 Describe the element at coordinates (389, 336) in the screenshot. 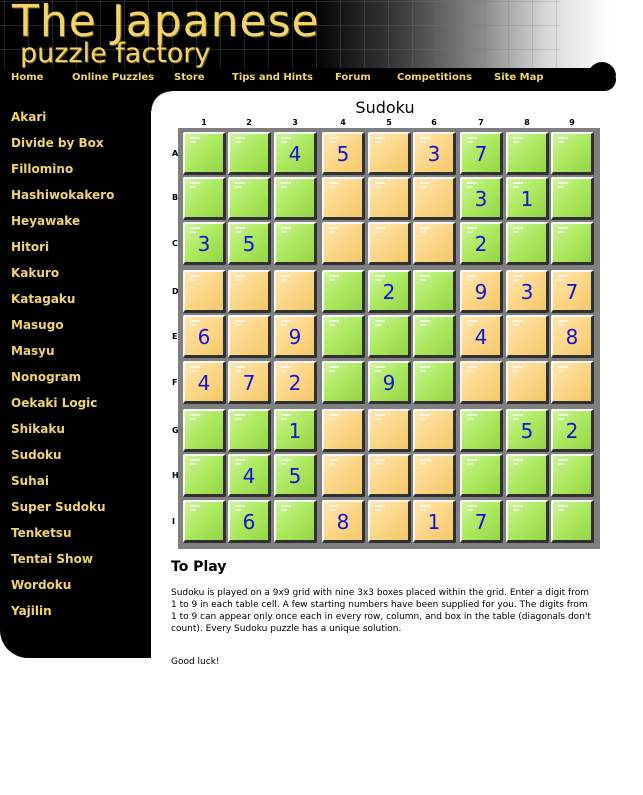

I see `sudoku-cell-e5` at that location.